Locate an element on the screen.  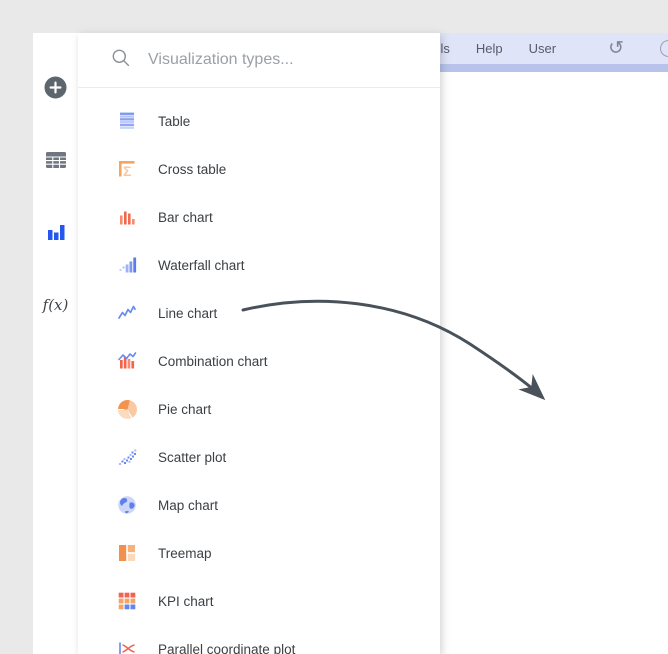
svg-text: Σ is located at coordinates (127, 171).